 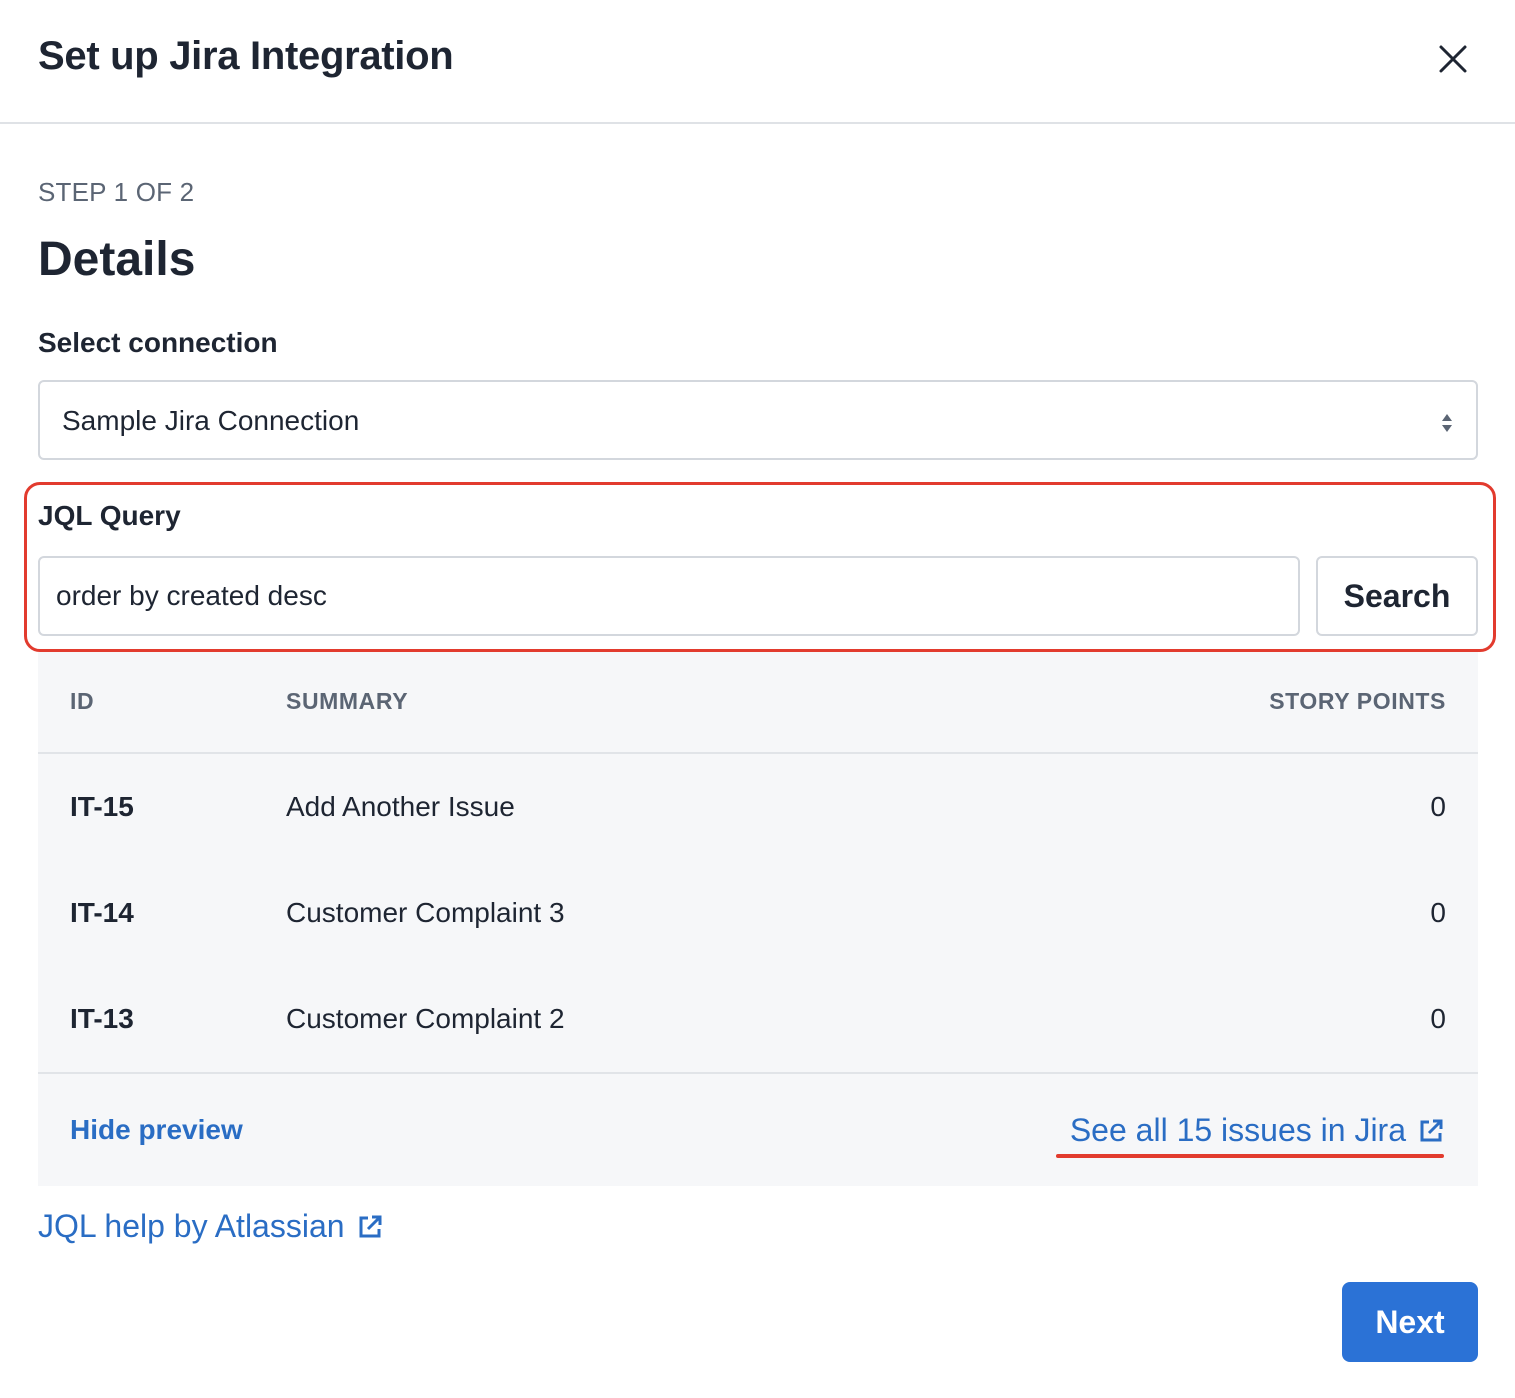 I want to click on issue-summary: Customer Complaint 2, so click(x=425, y=1018).